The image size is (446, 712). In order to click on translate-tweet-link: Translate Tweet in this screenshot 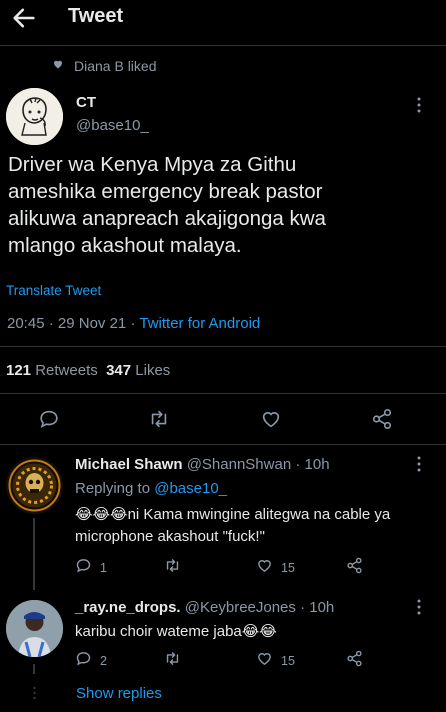, I will do `click(53, 290)`.